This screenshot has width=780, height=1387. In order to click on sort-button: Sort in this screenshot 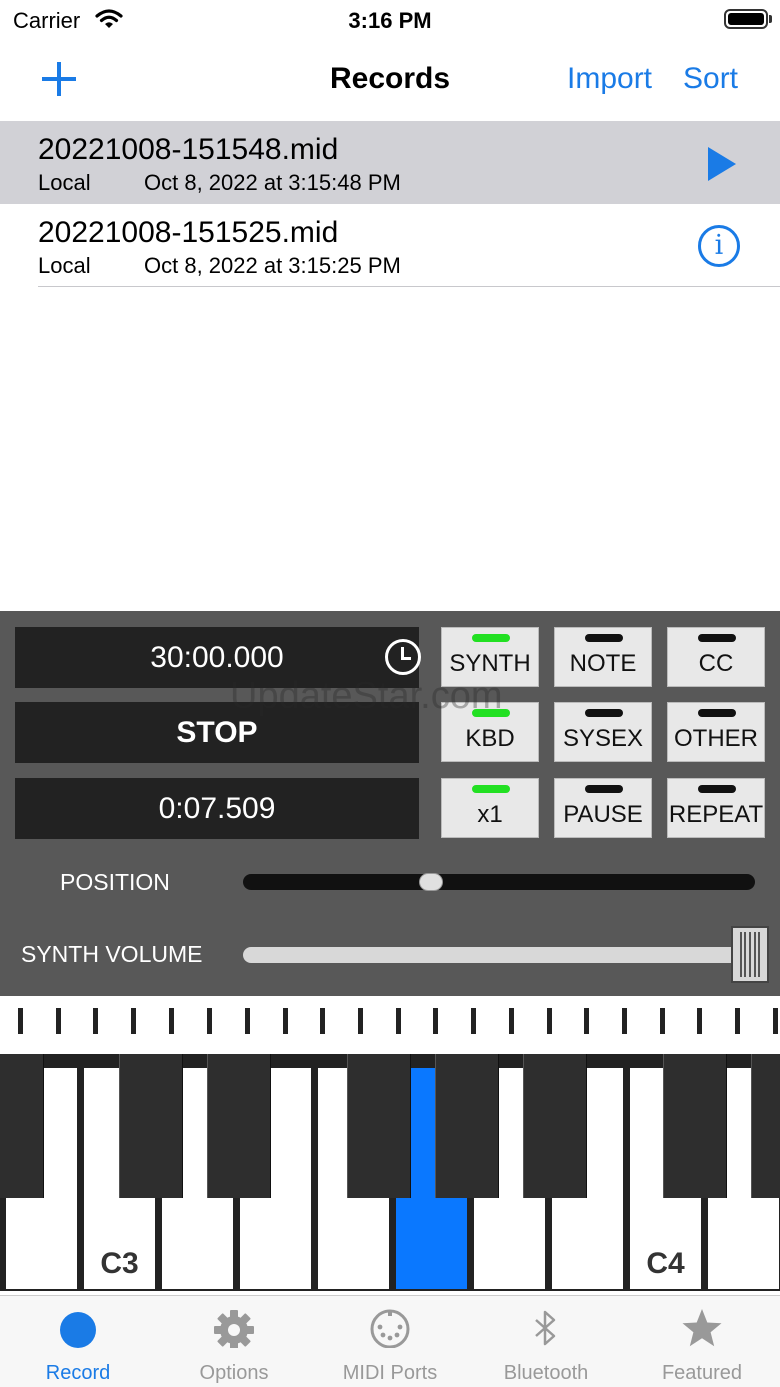, I will do `click(710, 79)`.